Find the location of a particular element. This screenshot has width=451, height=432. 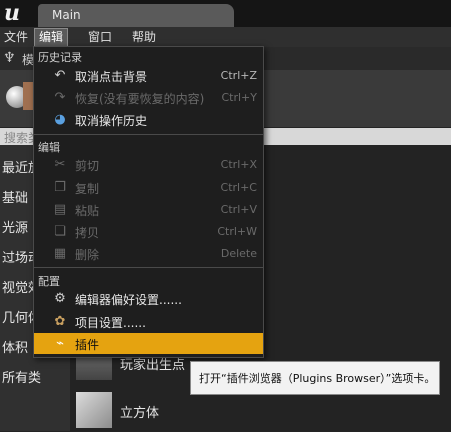

plugin-icon: ⌁ is located at coordinates (60, 343).